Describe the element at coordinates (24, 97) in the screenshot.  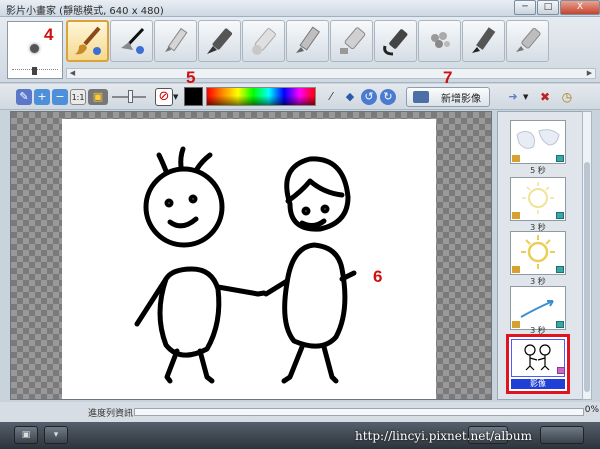
I see `edit-icon: ✎` at that location.